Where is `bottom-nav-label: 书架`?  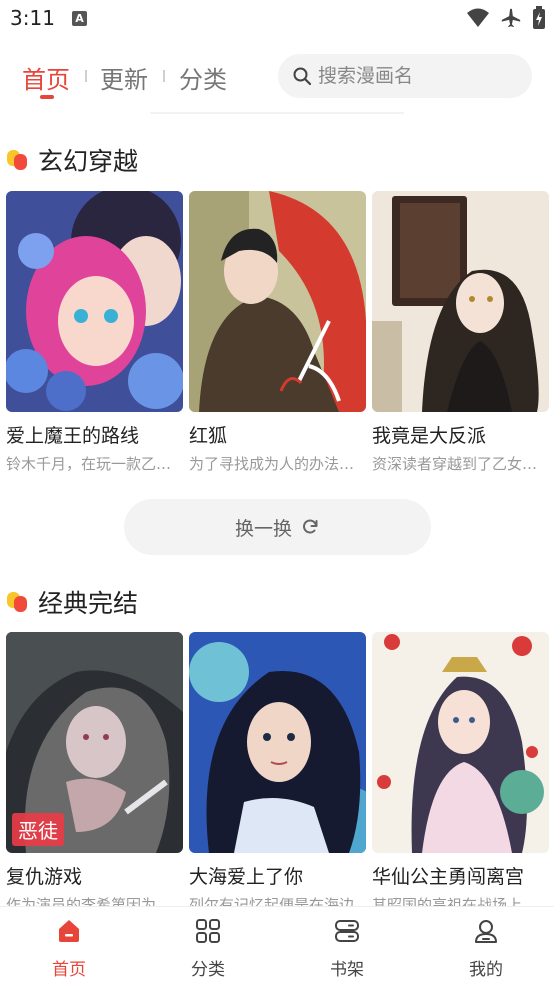
bottom-nav-label: 书架 is located at coordinates (347, 970).